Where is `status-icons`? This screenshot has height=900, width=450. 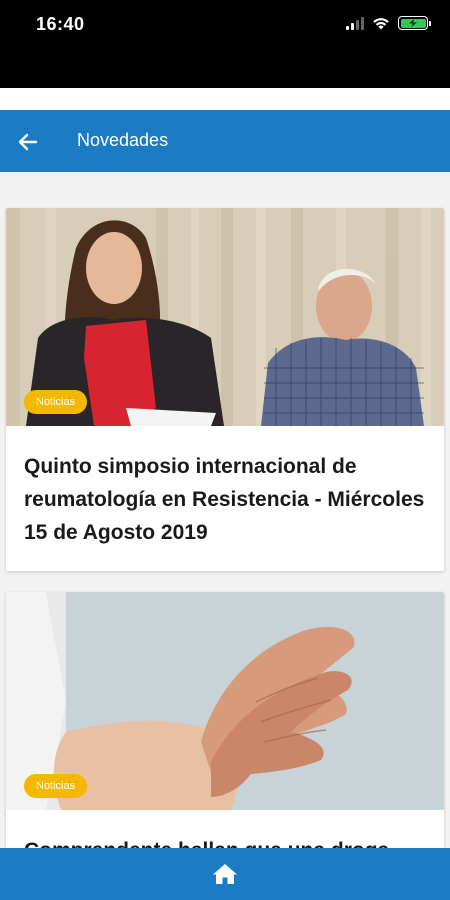
status-icons is located at coordinates (388, 23).